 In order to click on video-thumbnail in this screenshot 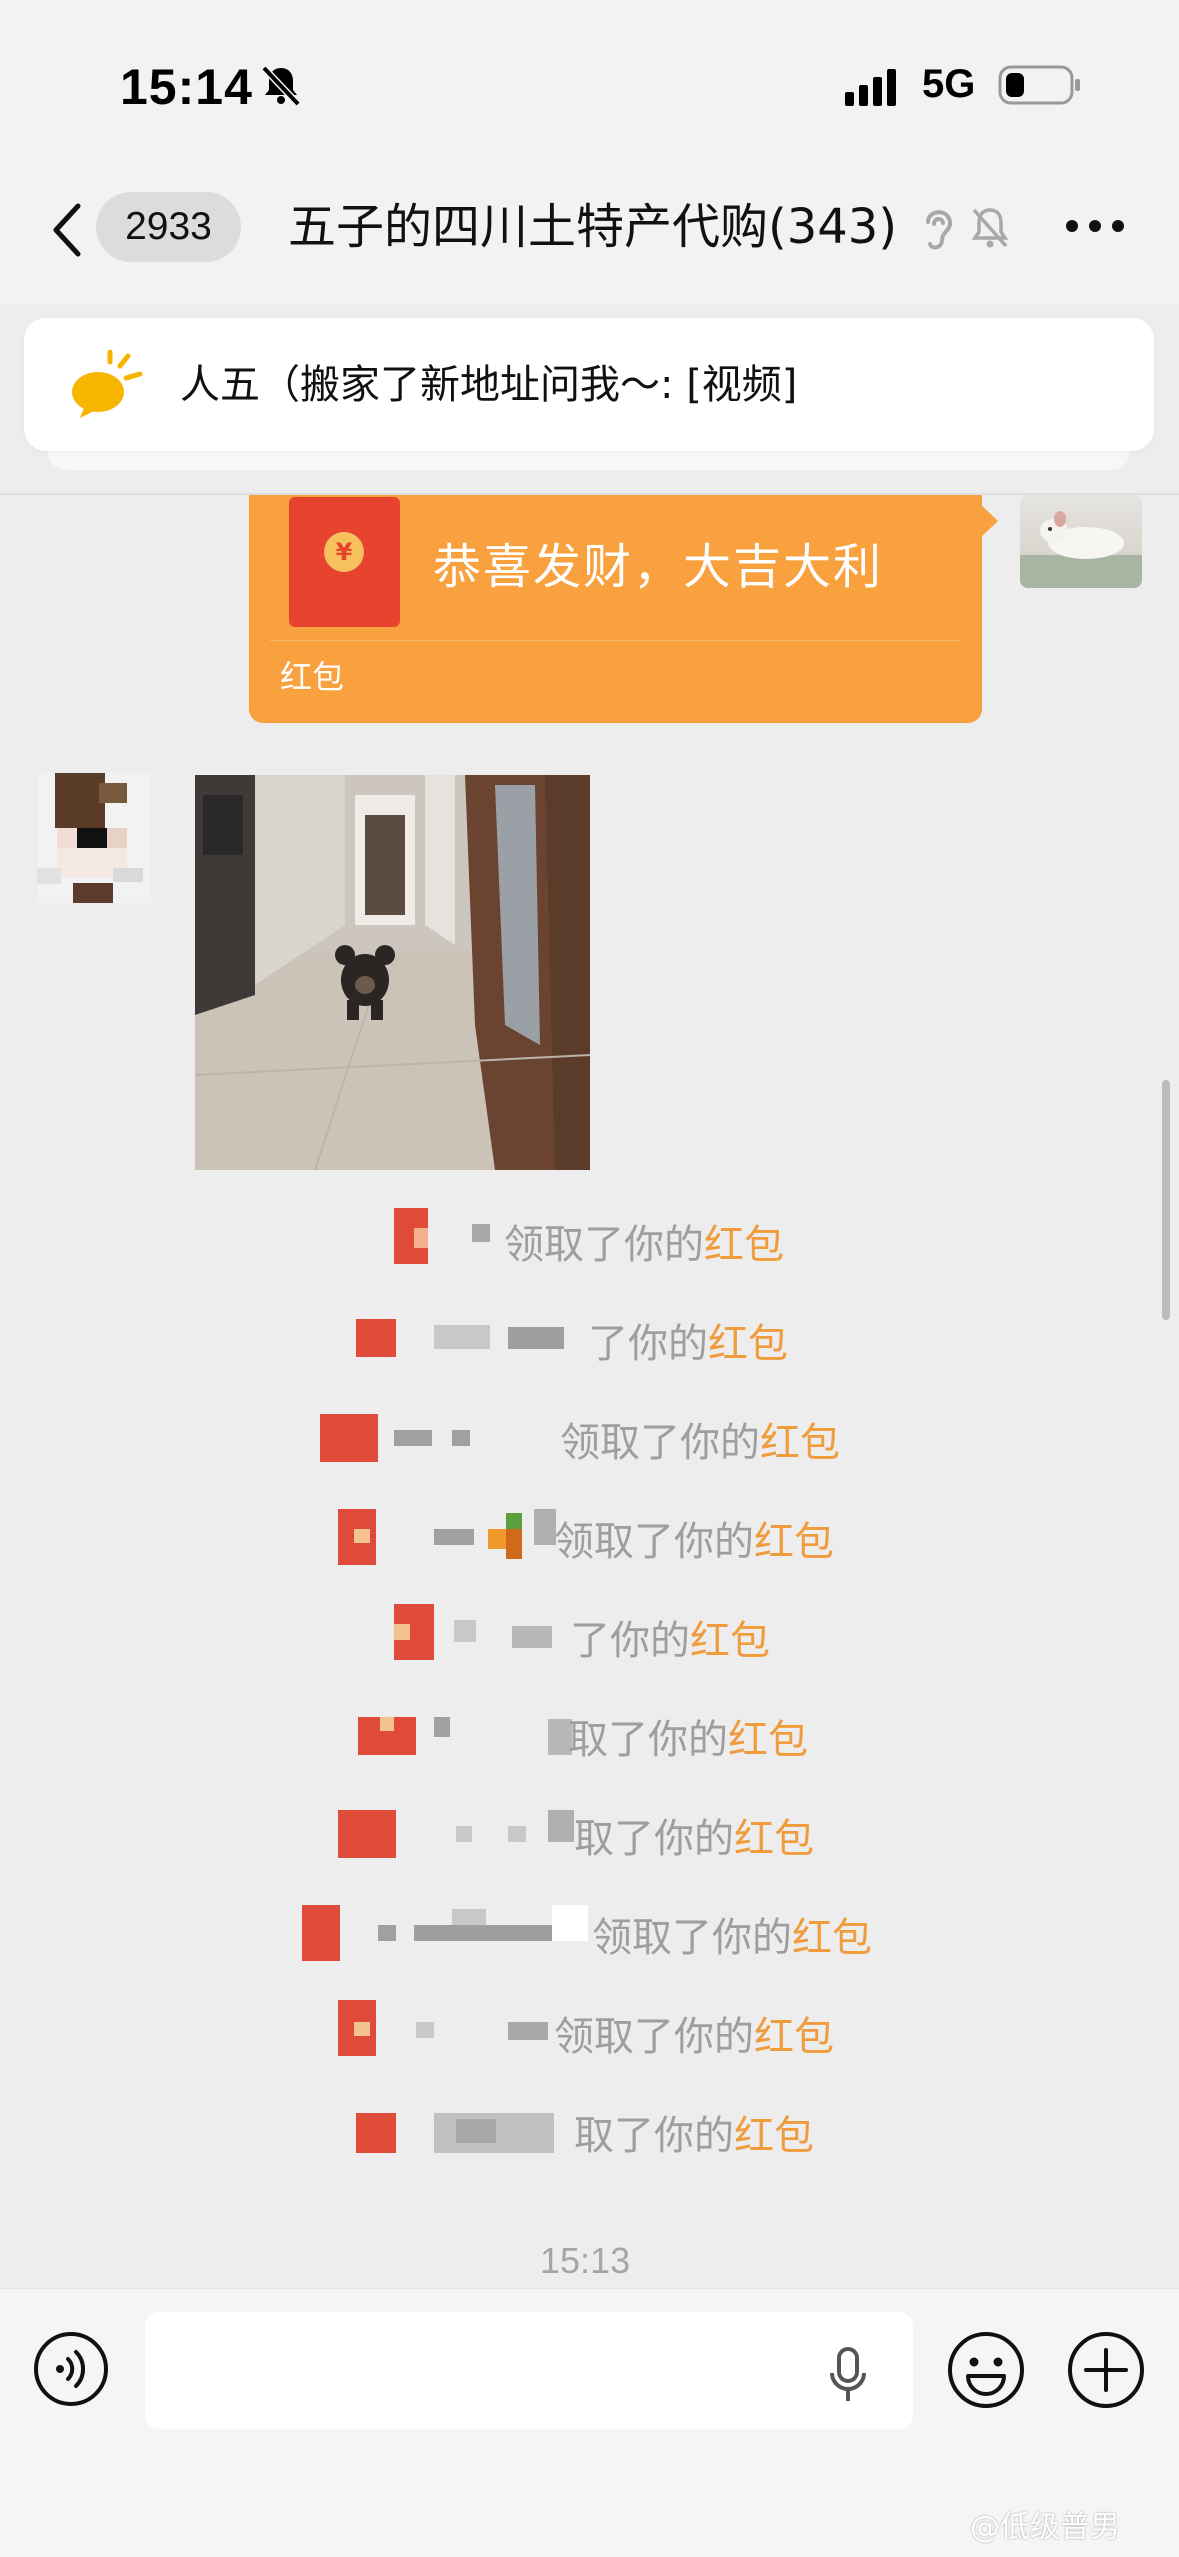, I will do `click(392, 972)`.